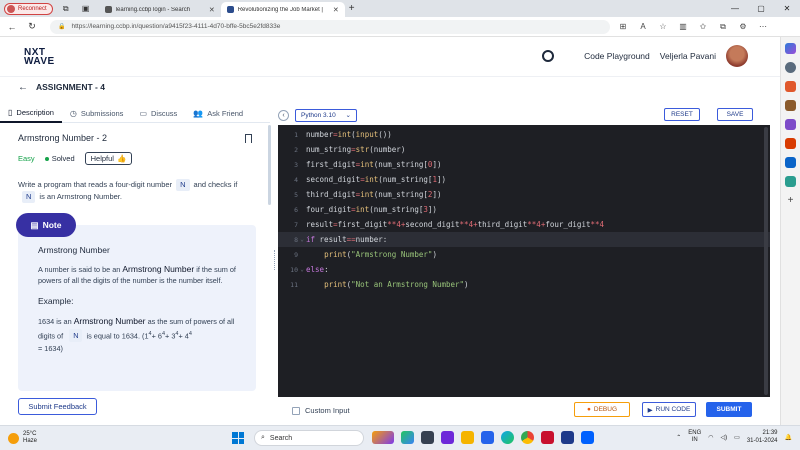  What do you see at coordinates (275, 260) in the screenshot?
I see `panel-resize-handle` at bounding box center [275, 260].